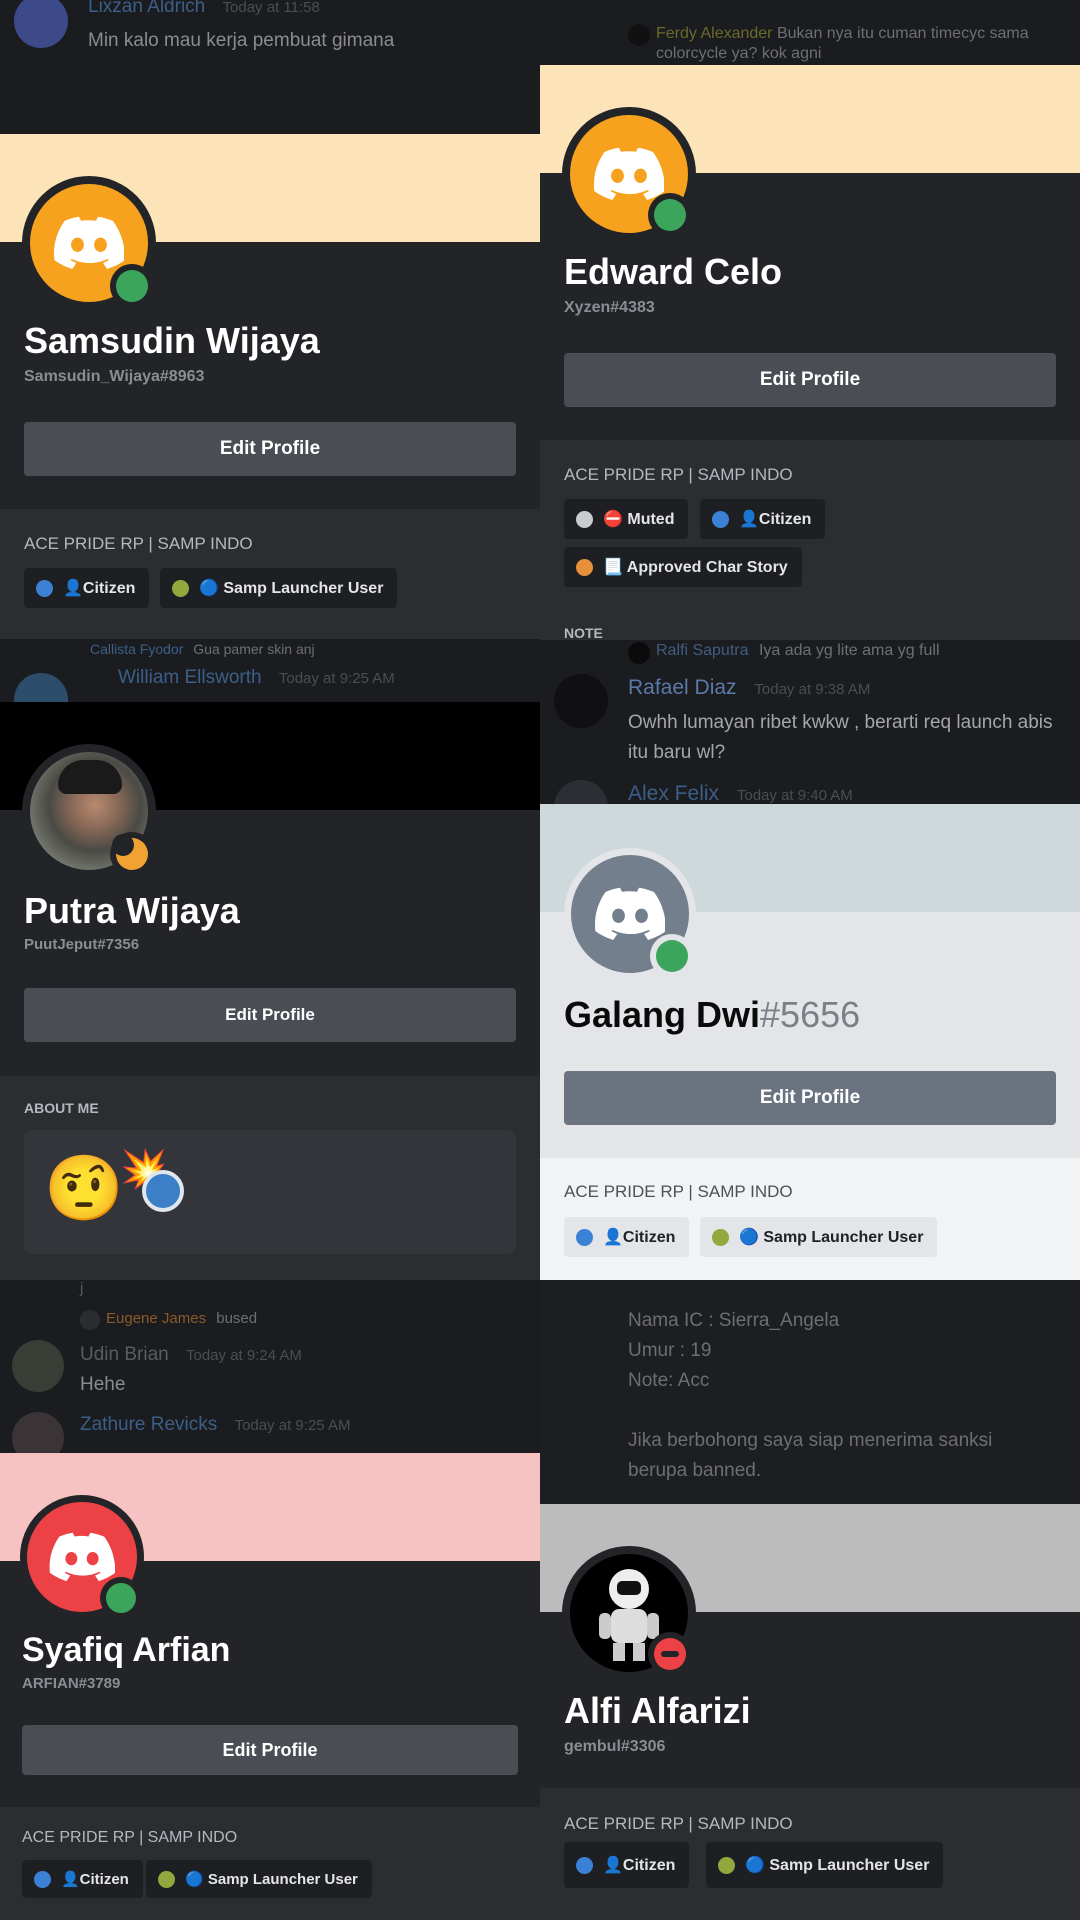 Image resolution: width=1080 pixels, height=1920 pixels. Describe the element at coordinates (673, 793) in the screenshot. I see `message-author: Alex Felix` at that location.